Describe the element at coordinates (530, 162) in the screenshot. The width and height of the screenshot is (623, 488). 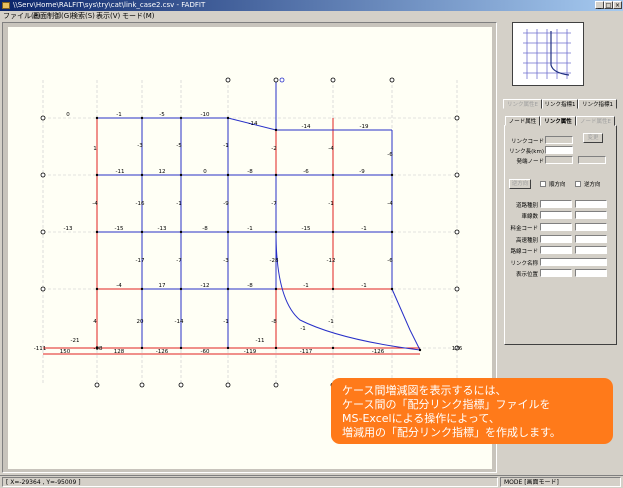
I see `start-node-label: 発端ノード` at that location.